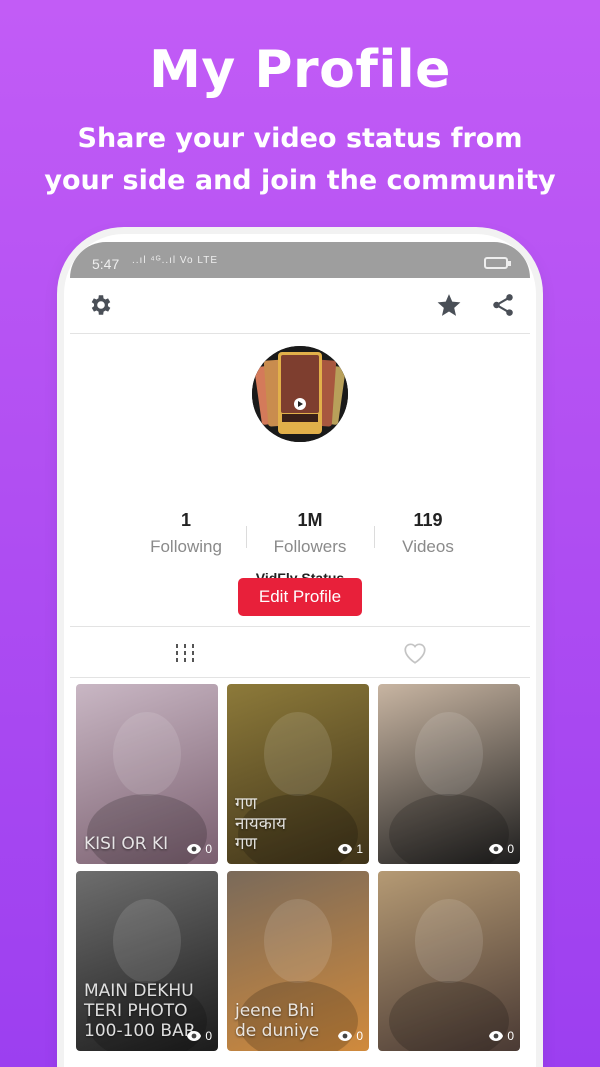  I want to click on battery-icon, so click(497, 263).